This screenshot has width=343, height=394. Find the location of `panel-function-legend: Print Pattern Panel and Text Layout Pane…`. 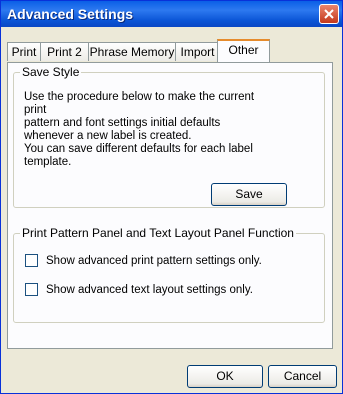

panel-function-legend: Print Pattern Panel and Text Layout Pane… is located at coordinates (158, 233).